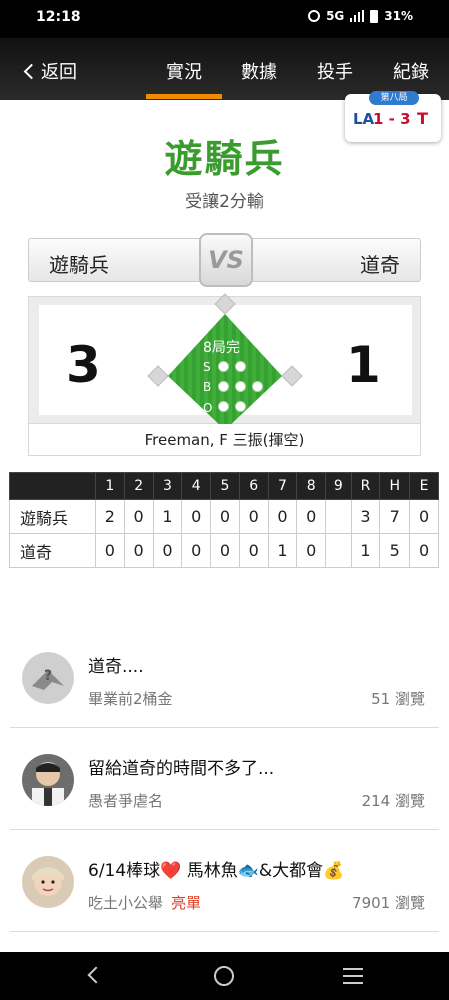 The width and height of the screenshot is (449, 1000). Describe the element at coordinates (31, 71) in the screenshot. I see `chevron-left-icon` at that location.